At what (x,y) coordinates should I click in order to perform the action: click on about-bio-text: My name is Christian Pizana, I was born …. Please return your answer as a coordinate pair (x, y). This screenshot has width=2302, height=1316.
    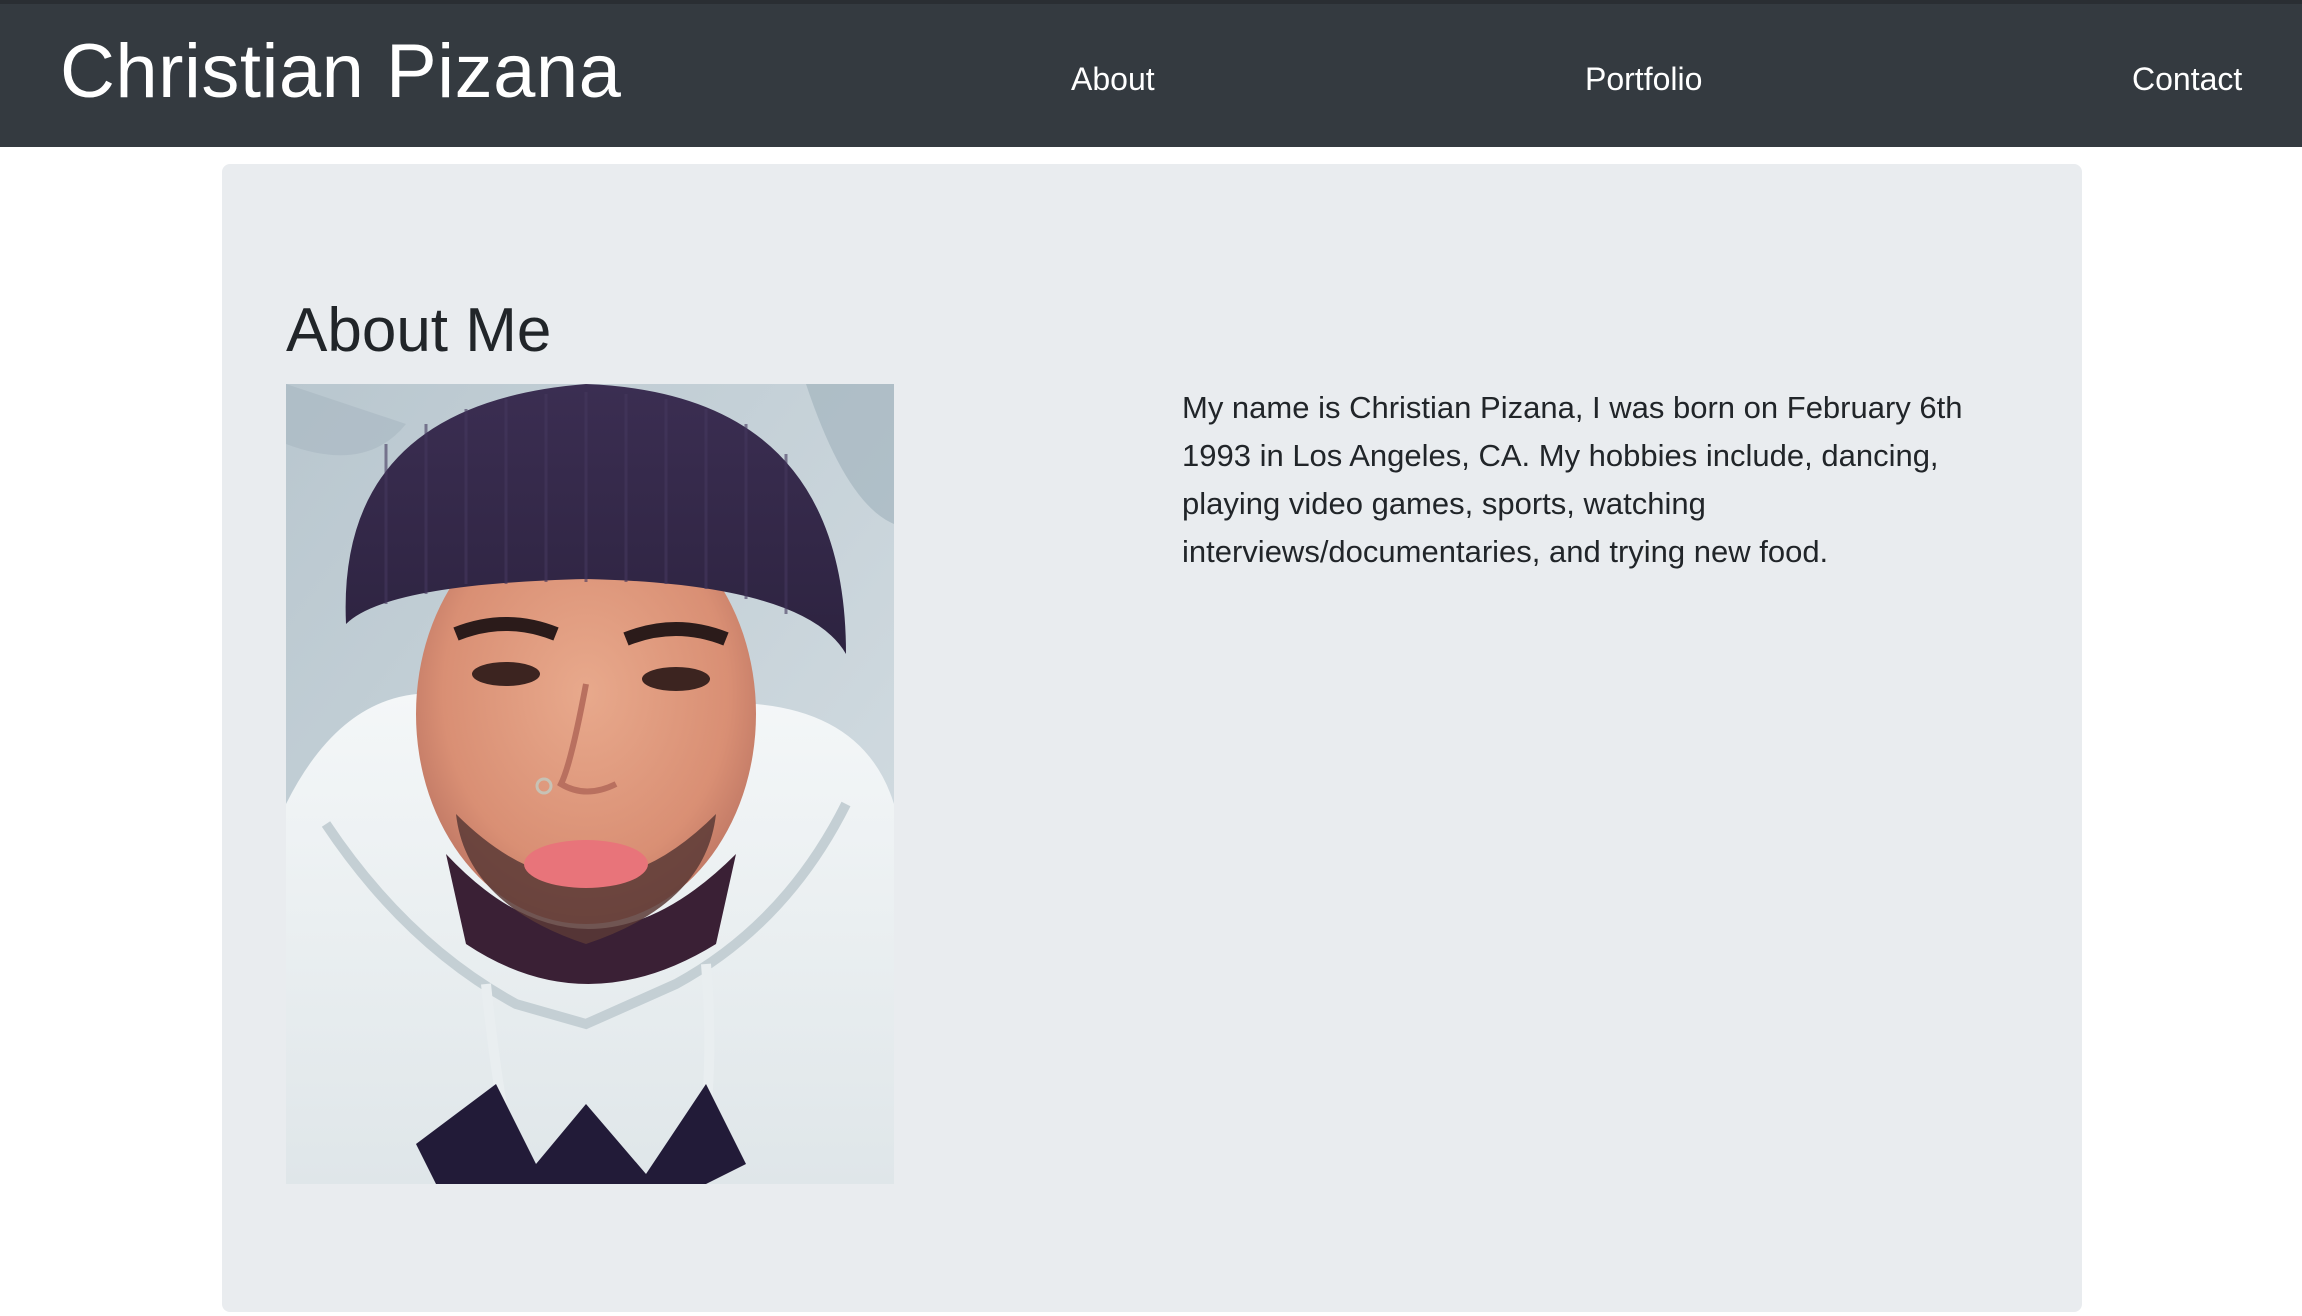
    Looking at the image, I should click on (1572, 479).